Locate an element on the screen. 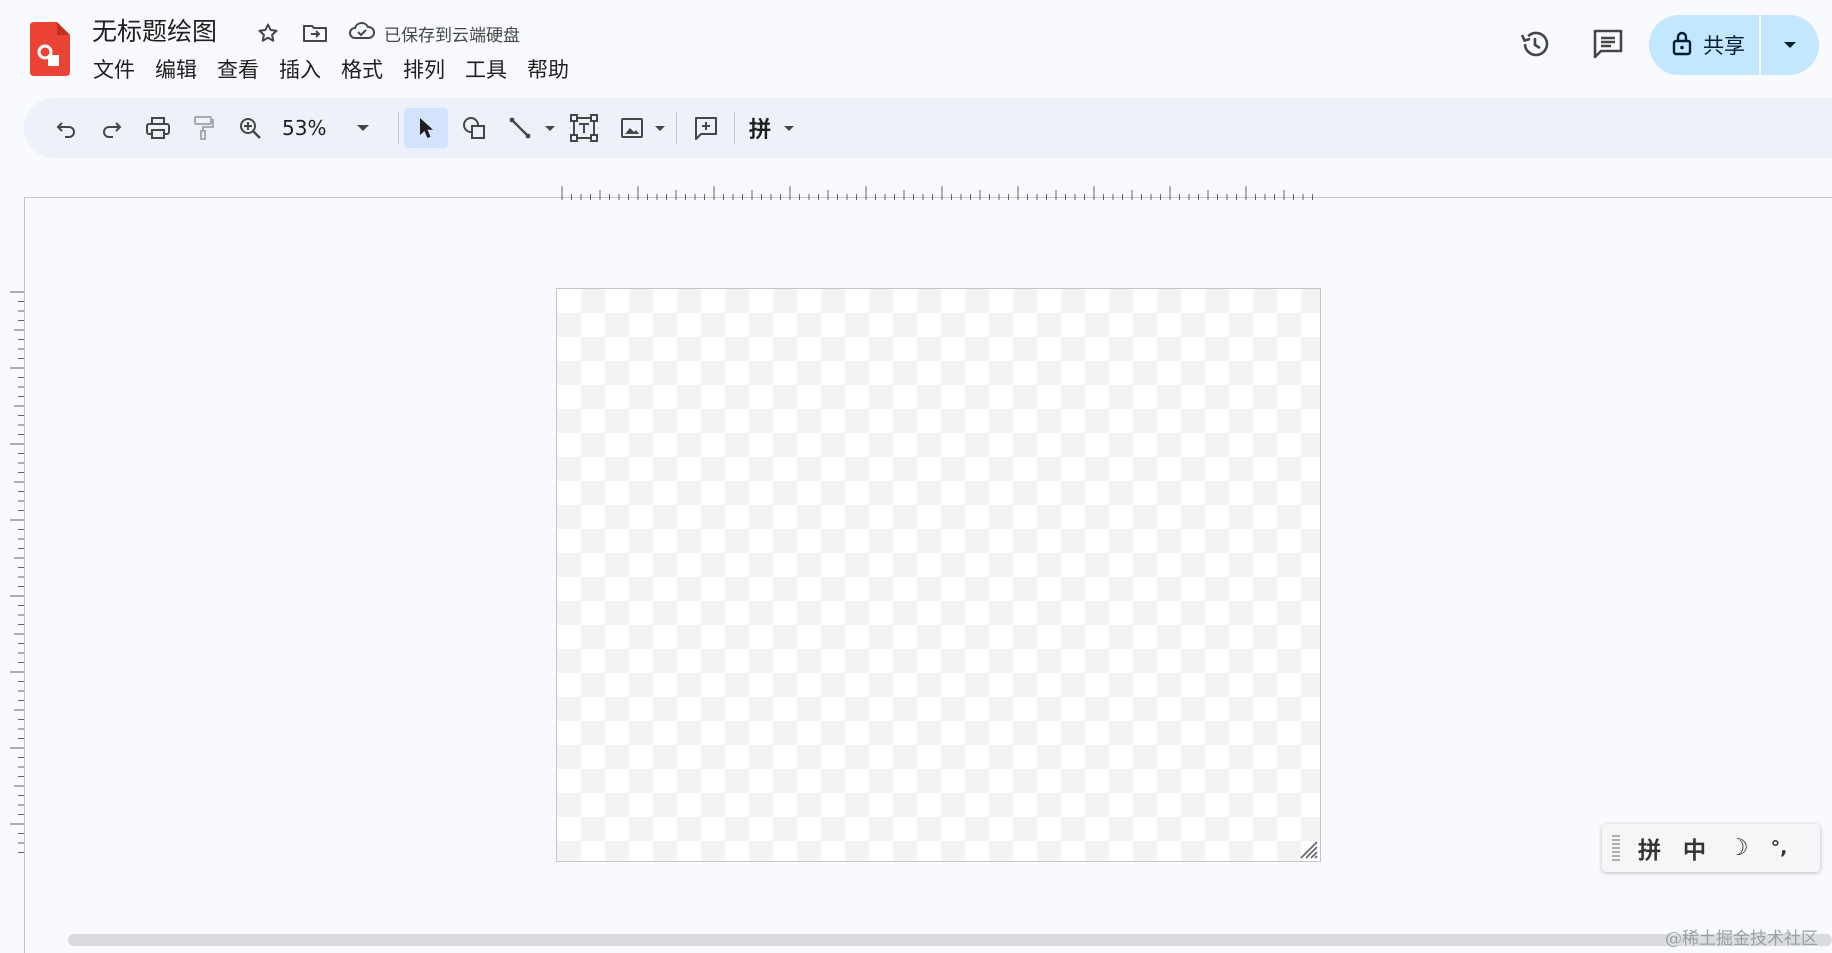 The image size is (1832, 953). input-tools-button: 拼 is located at coordinates (772, 128).